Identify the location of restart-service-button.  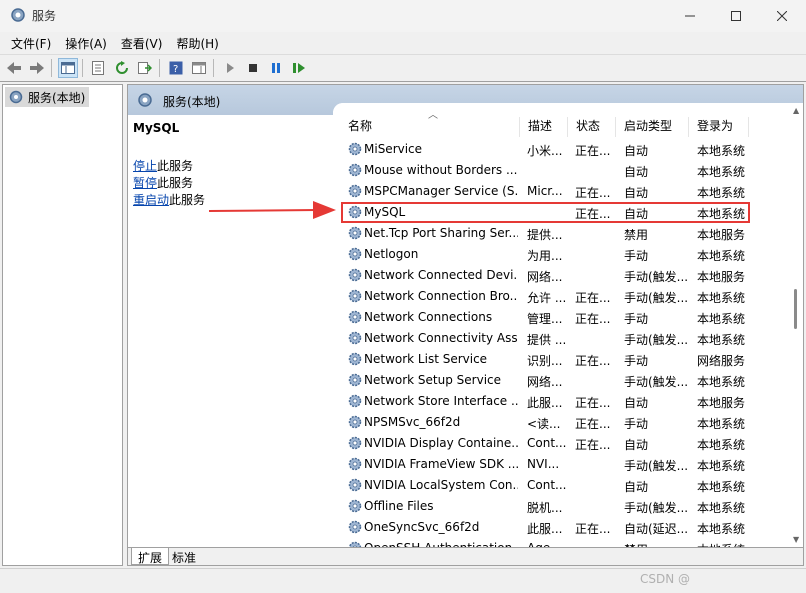
(299, 68).